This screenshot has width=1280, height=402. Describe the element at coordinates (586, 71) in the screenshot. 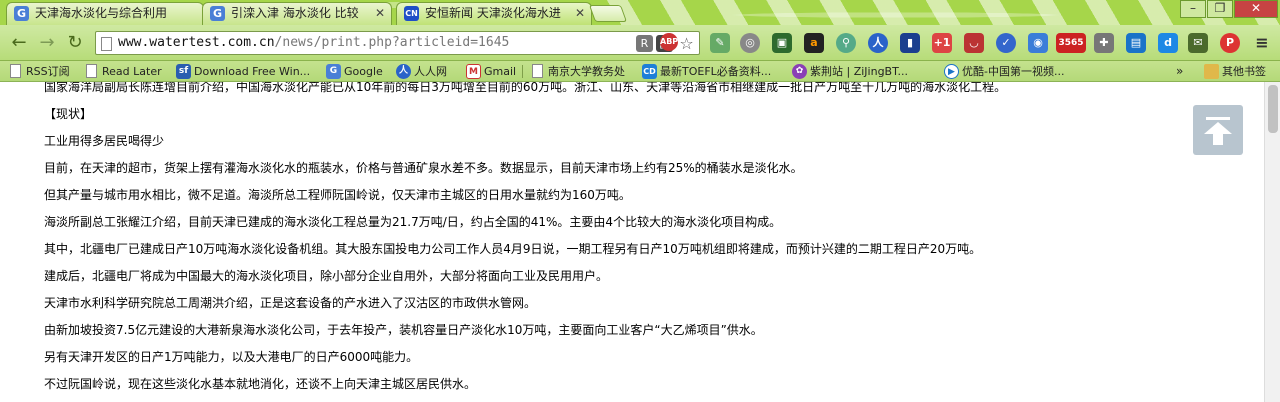

I see `bookmark-label: 南京大学教务处` at that location.